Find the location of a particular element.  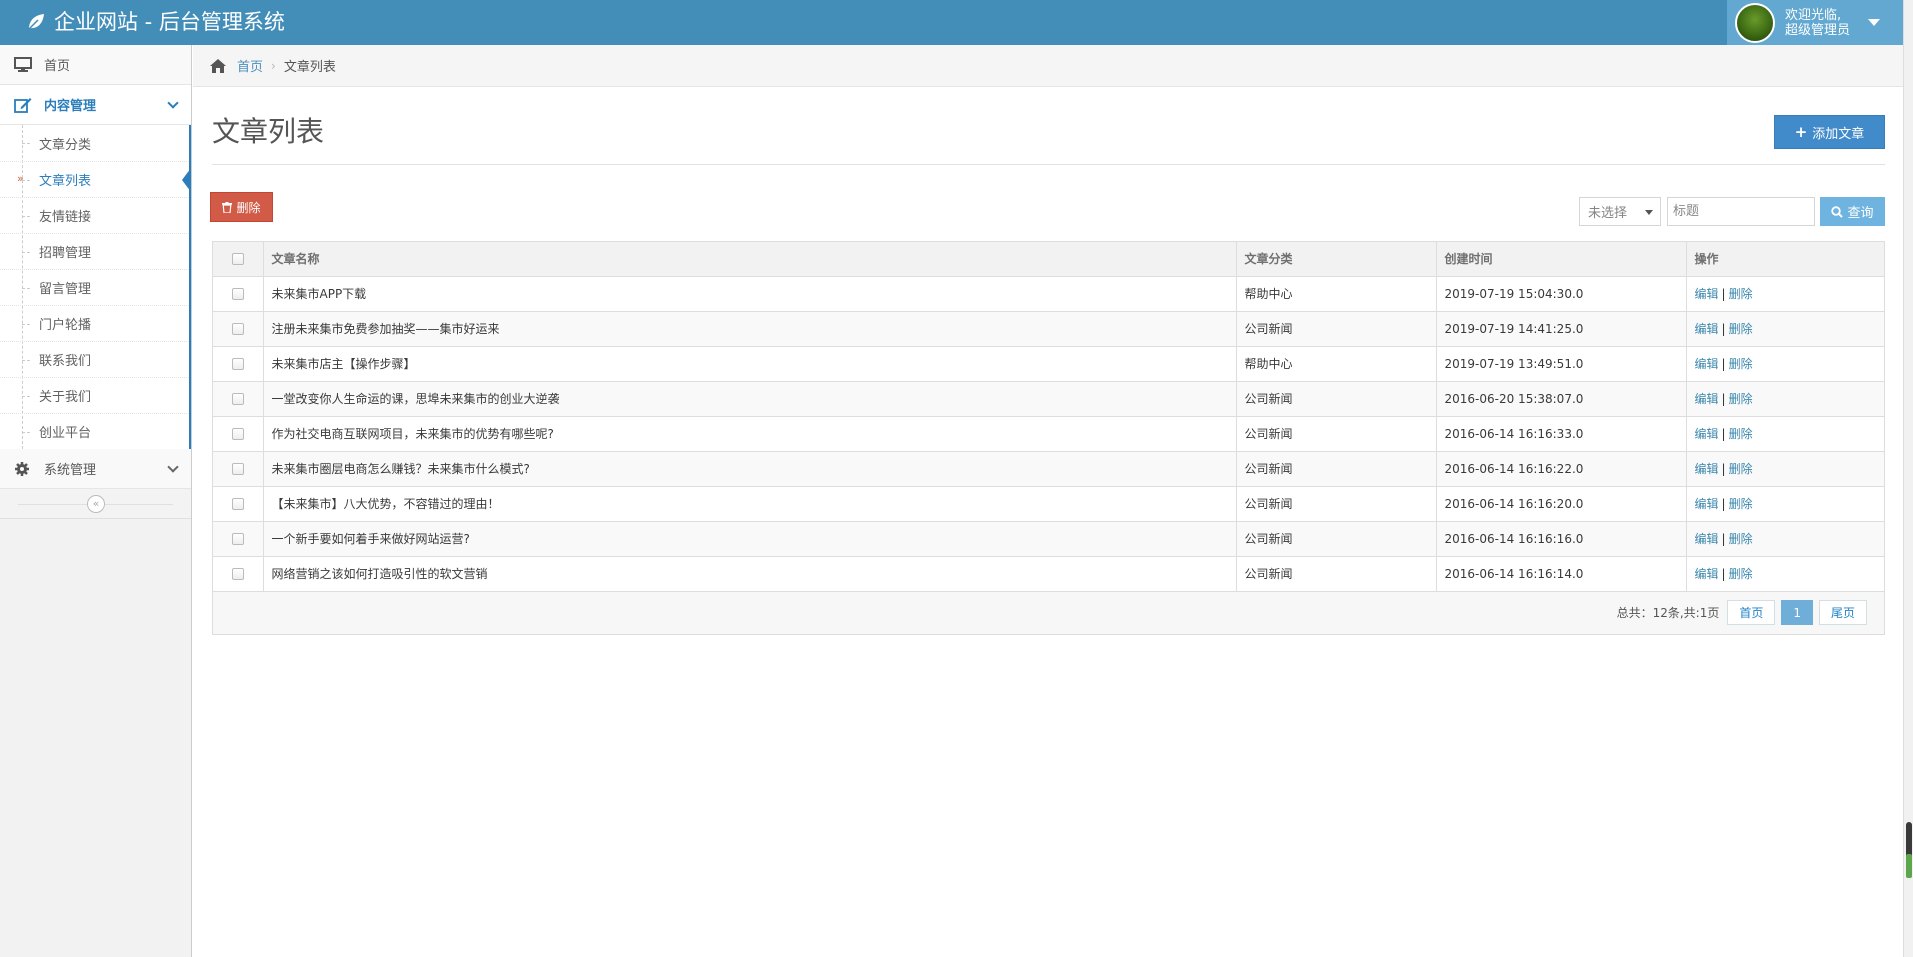

current-page-button: 1 is located at coordinates (1797, 612).